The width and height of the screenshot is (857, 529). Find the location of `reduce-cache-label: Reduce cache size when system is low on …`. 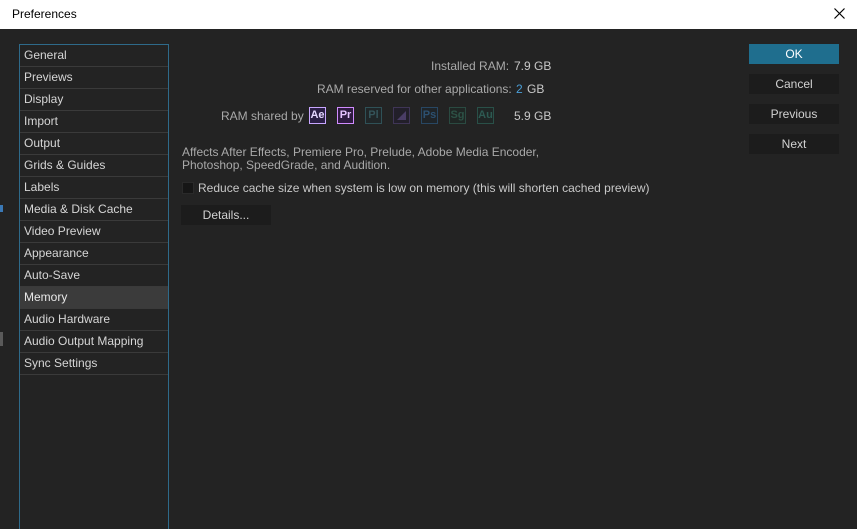

reduce-cache-label: Reduce cache size when system is low on … is located at coordinates (424, 188).